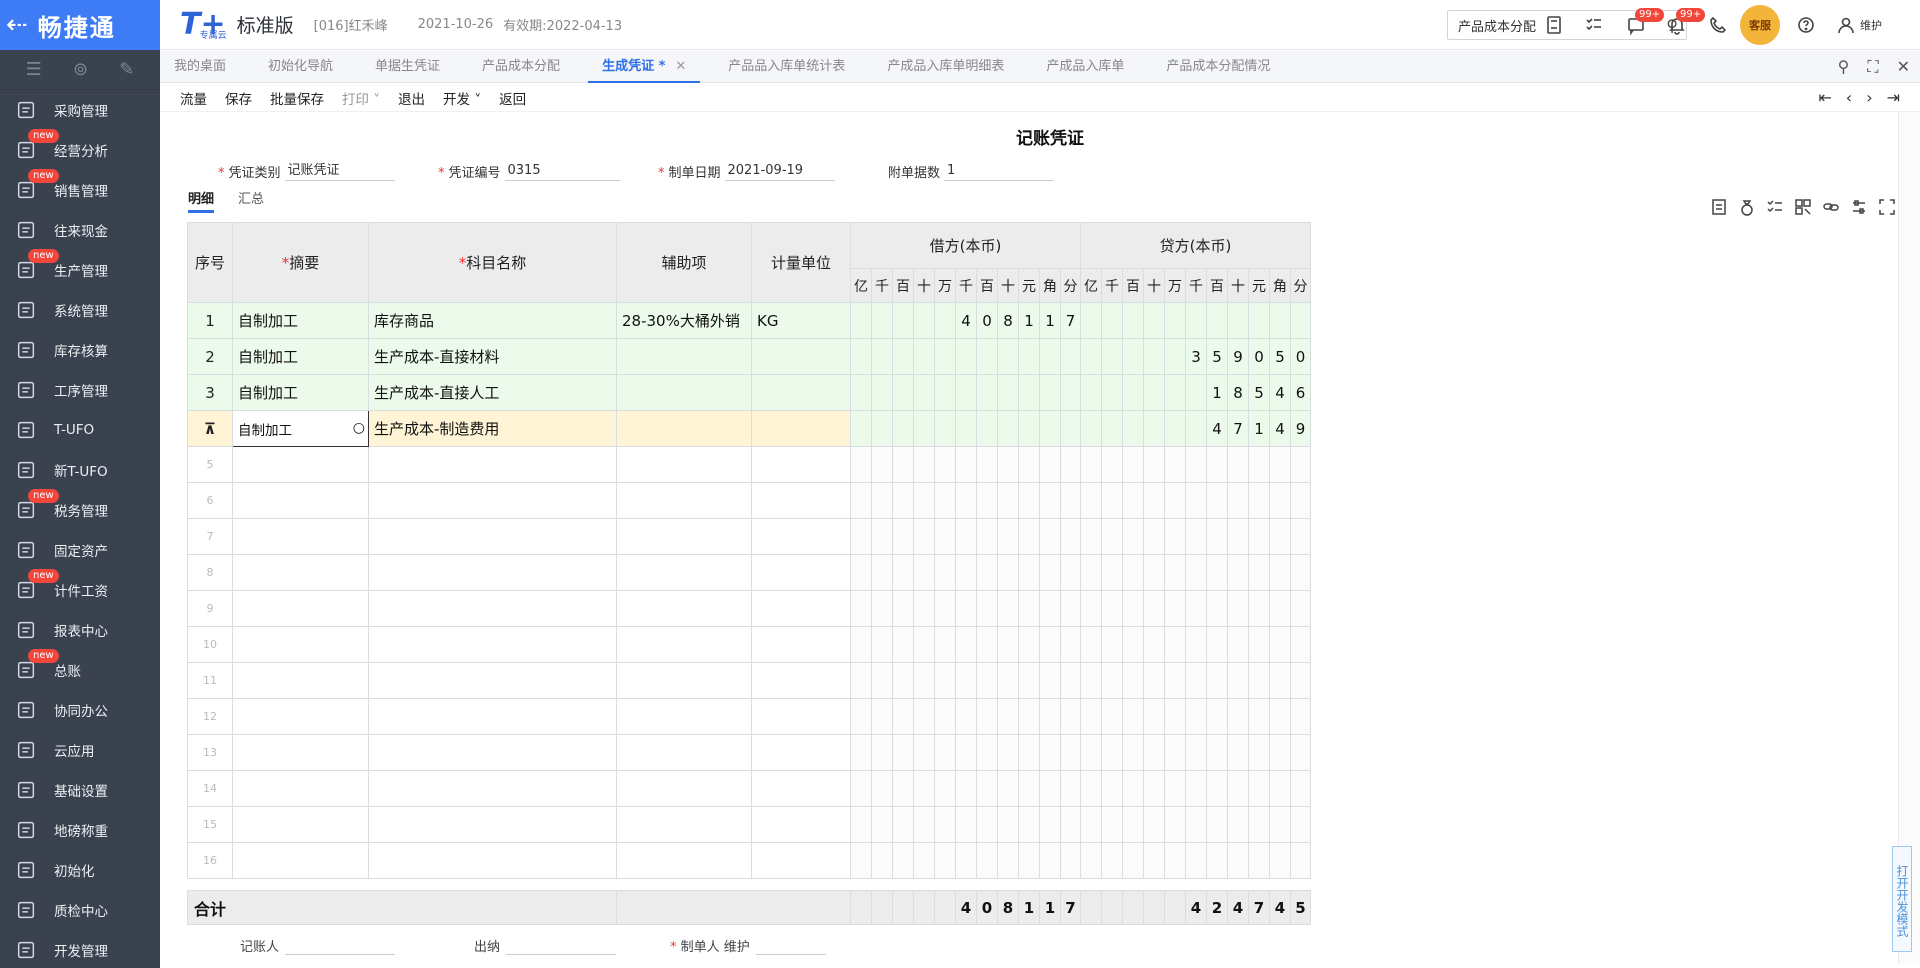 The width and height of the screenshot is (1920, 968). What do you see at coordinates (300, 428) in the screenshot?
I see `summary-input: 自制加工 ○` at bounding box center [300, 428].